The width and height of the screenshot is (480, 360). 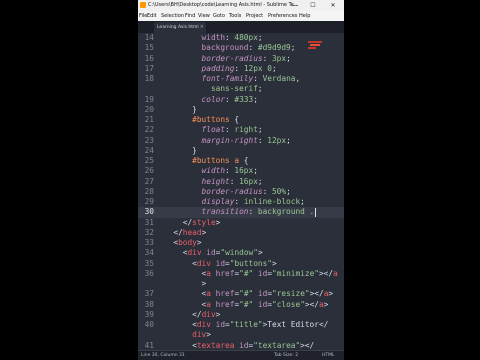 I want to click on line-number: 24, so click(x=149, y=150).